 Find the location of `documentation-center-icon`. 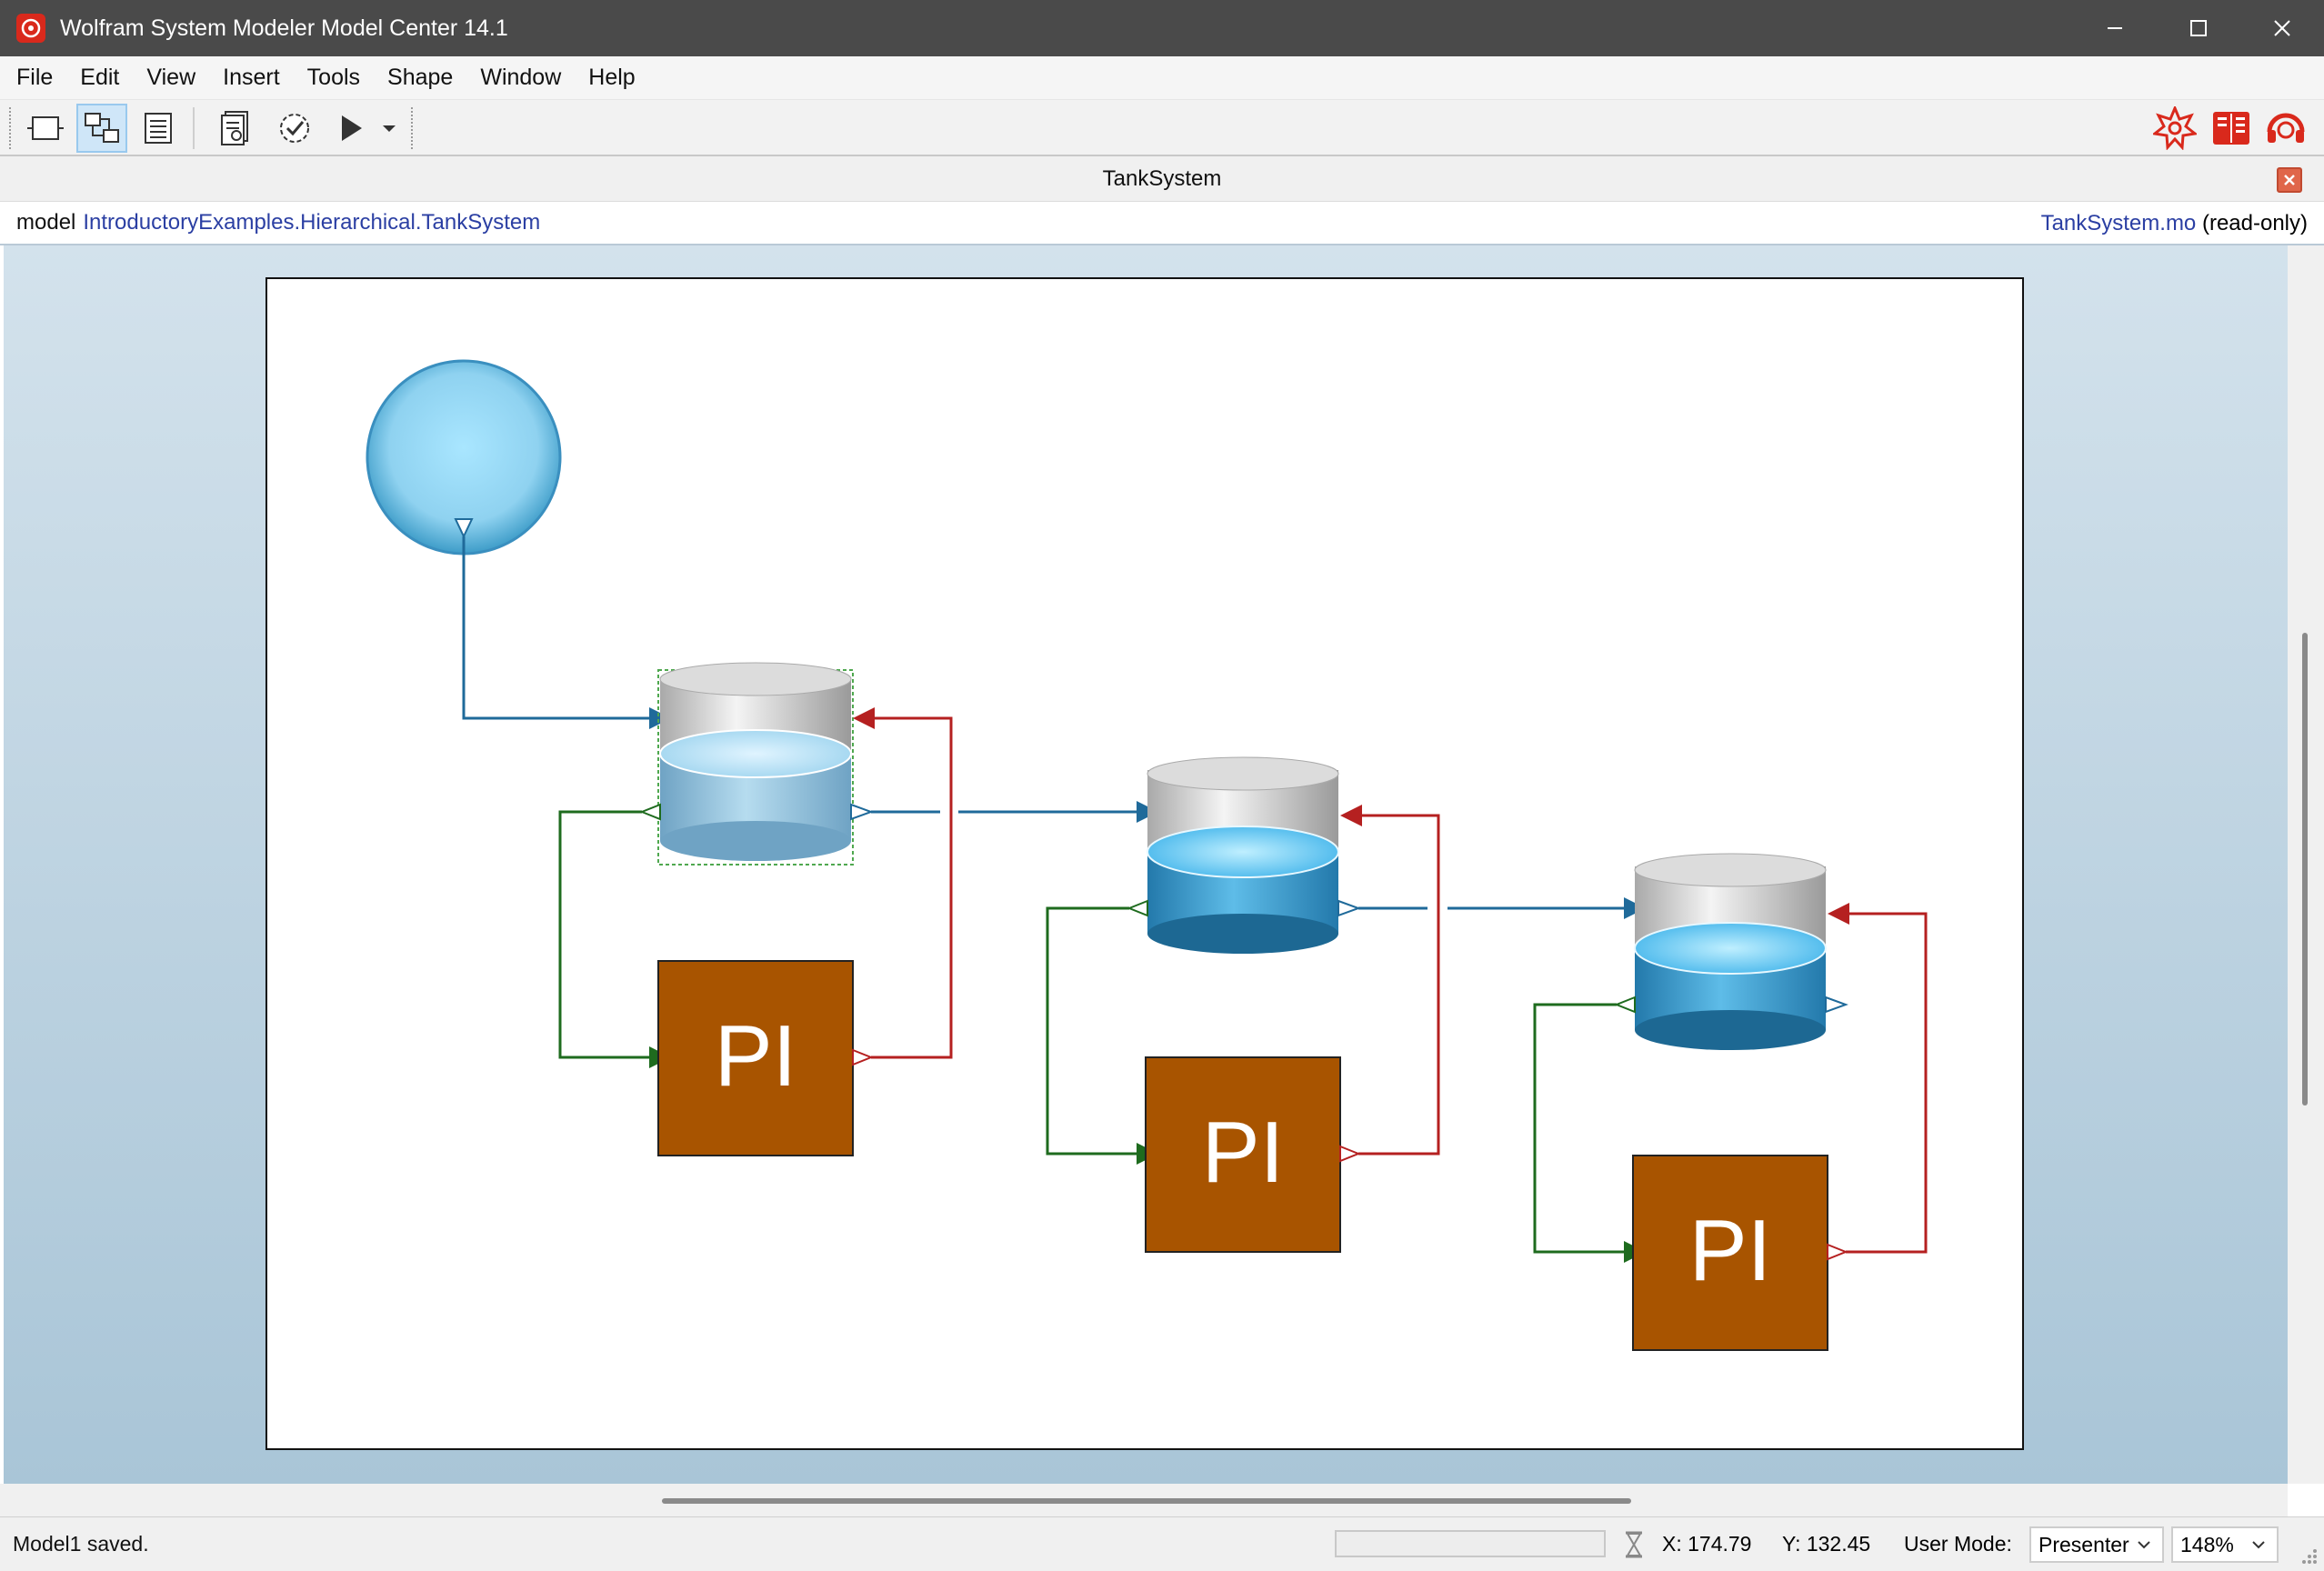

documentation-center-icon is located at coordinates (2231, 128).